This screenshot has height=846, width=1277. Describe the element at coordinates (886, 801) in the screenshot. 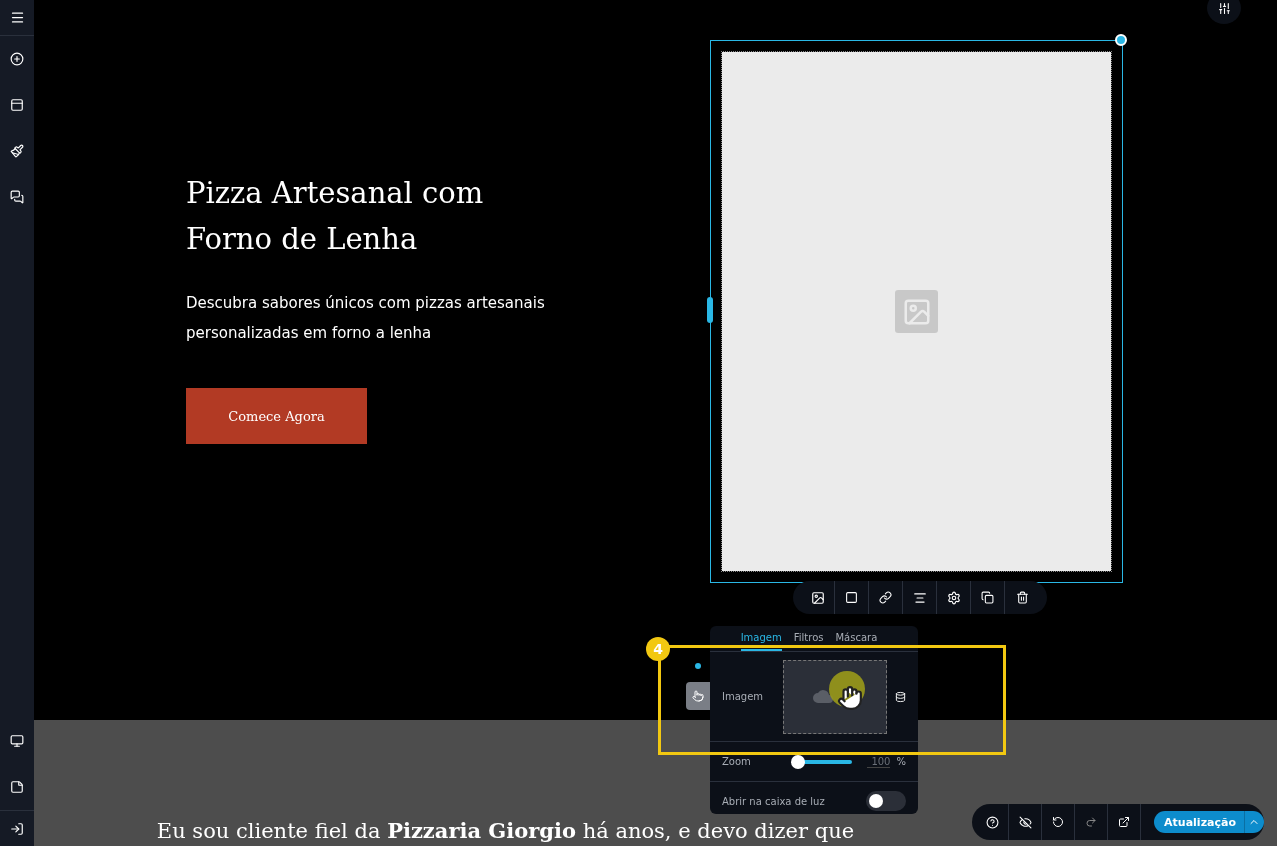

I see `lightbox-toggle` at that location.